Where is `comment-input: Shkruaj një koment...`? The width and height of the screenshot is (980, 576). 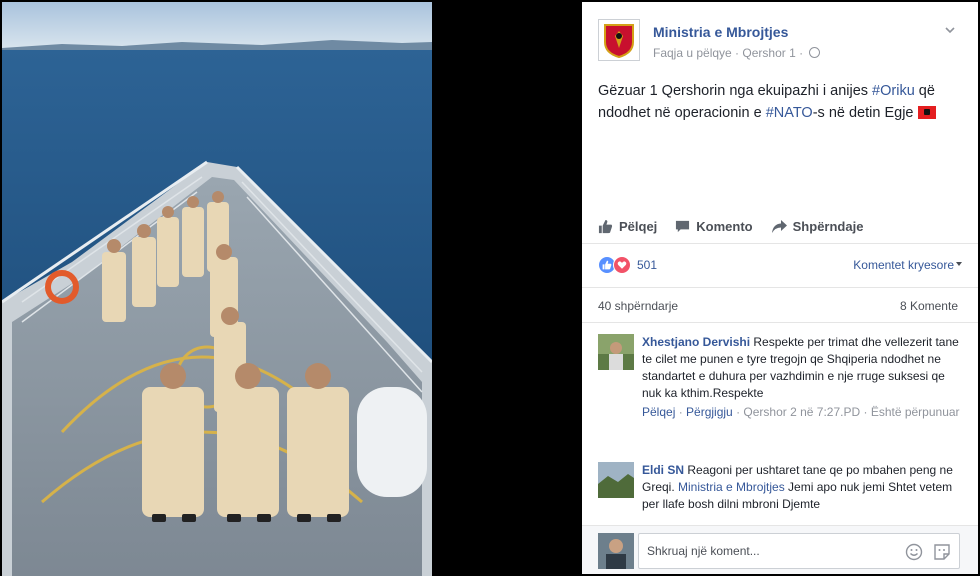 comment-input: Shkruaj një koment... is located at coordinates (799, 551).